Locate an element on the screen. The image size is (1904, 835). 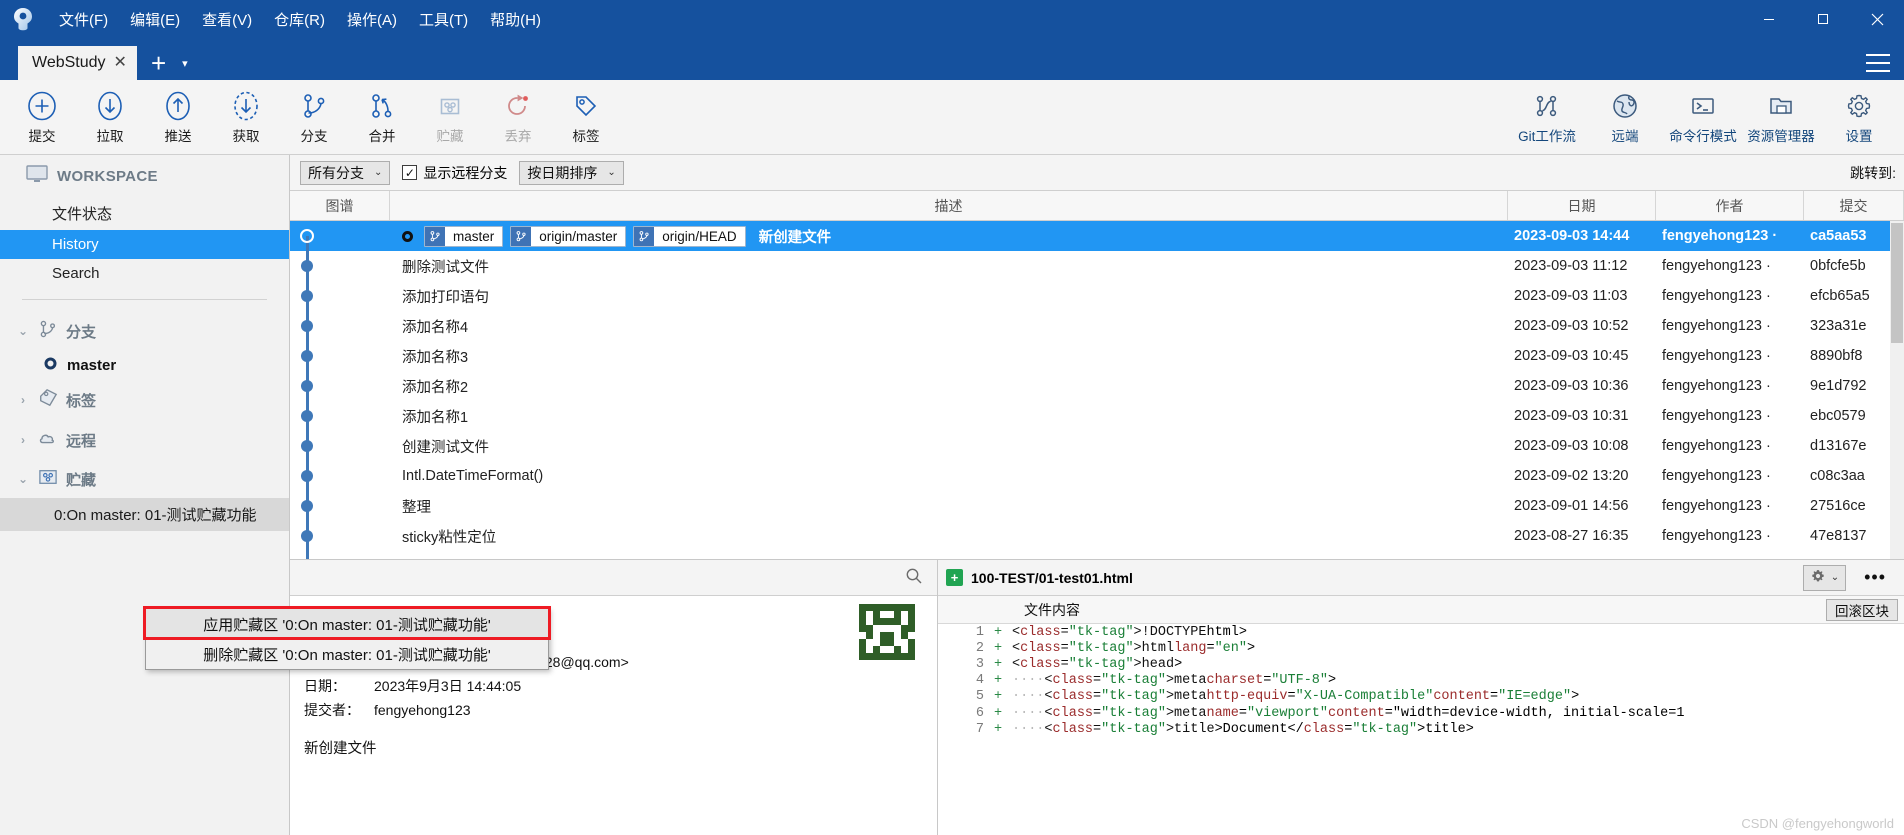
toolbar-branch-button: 分支 is located at coordinates (314, 117).